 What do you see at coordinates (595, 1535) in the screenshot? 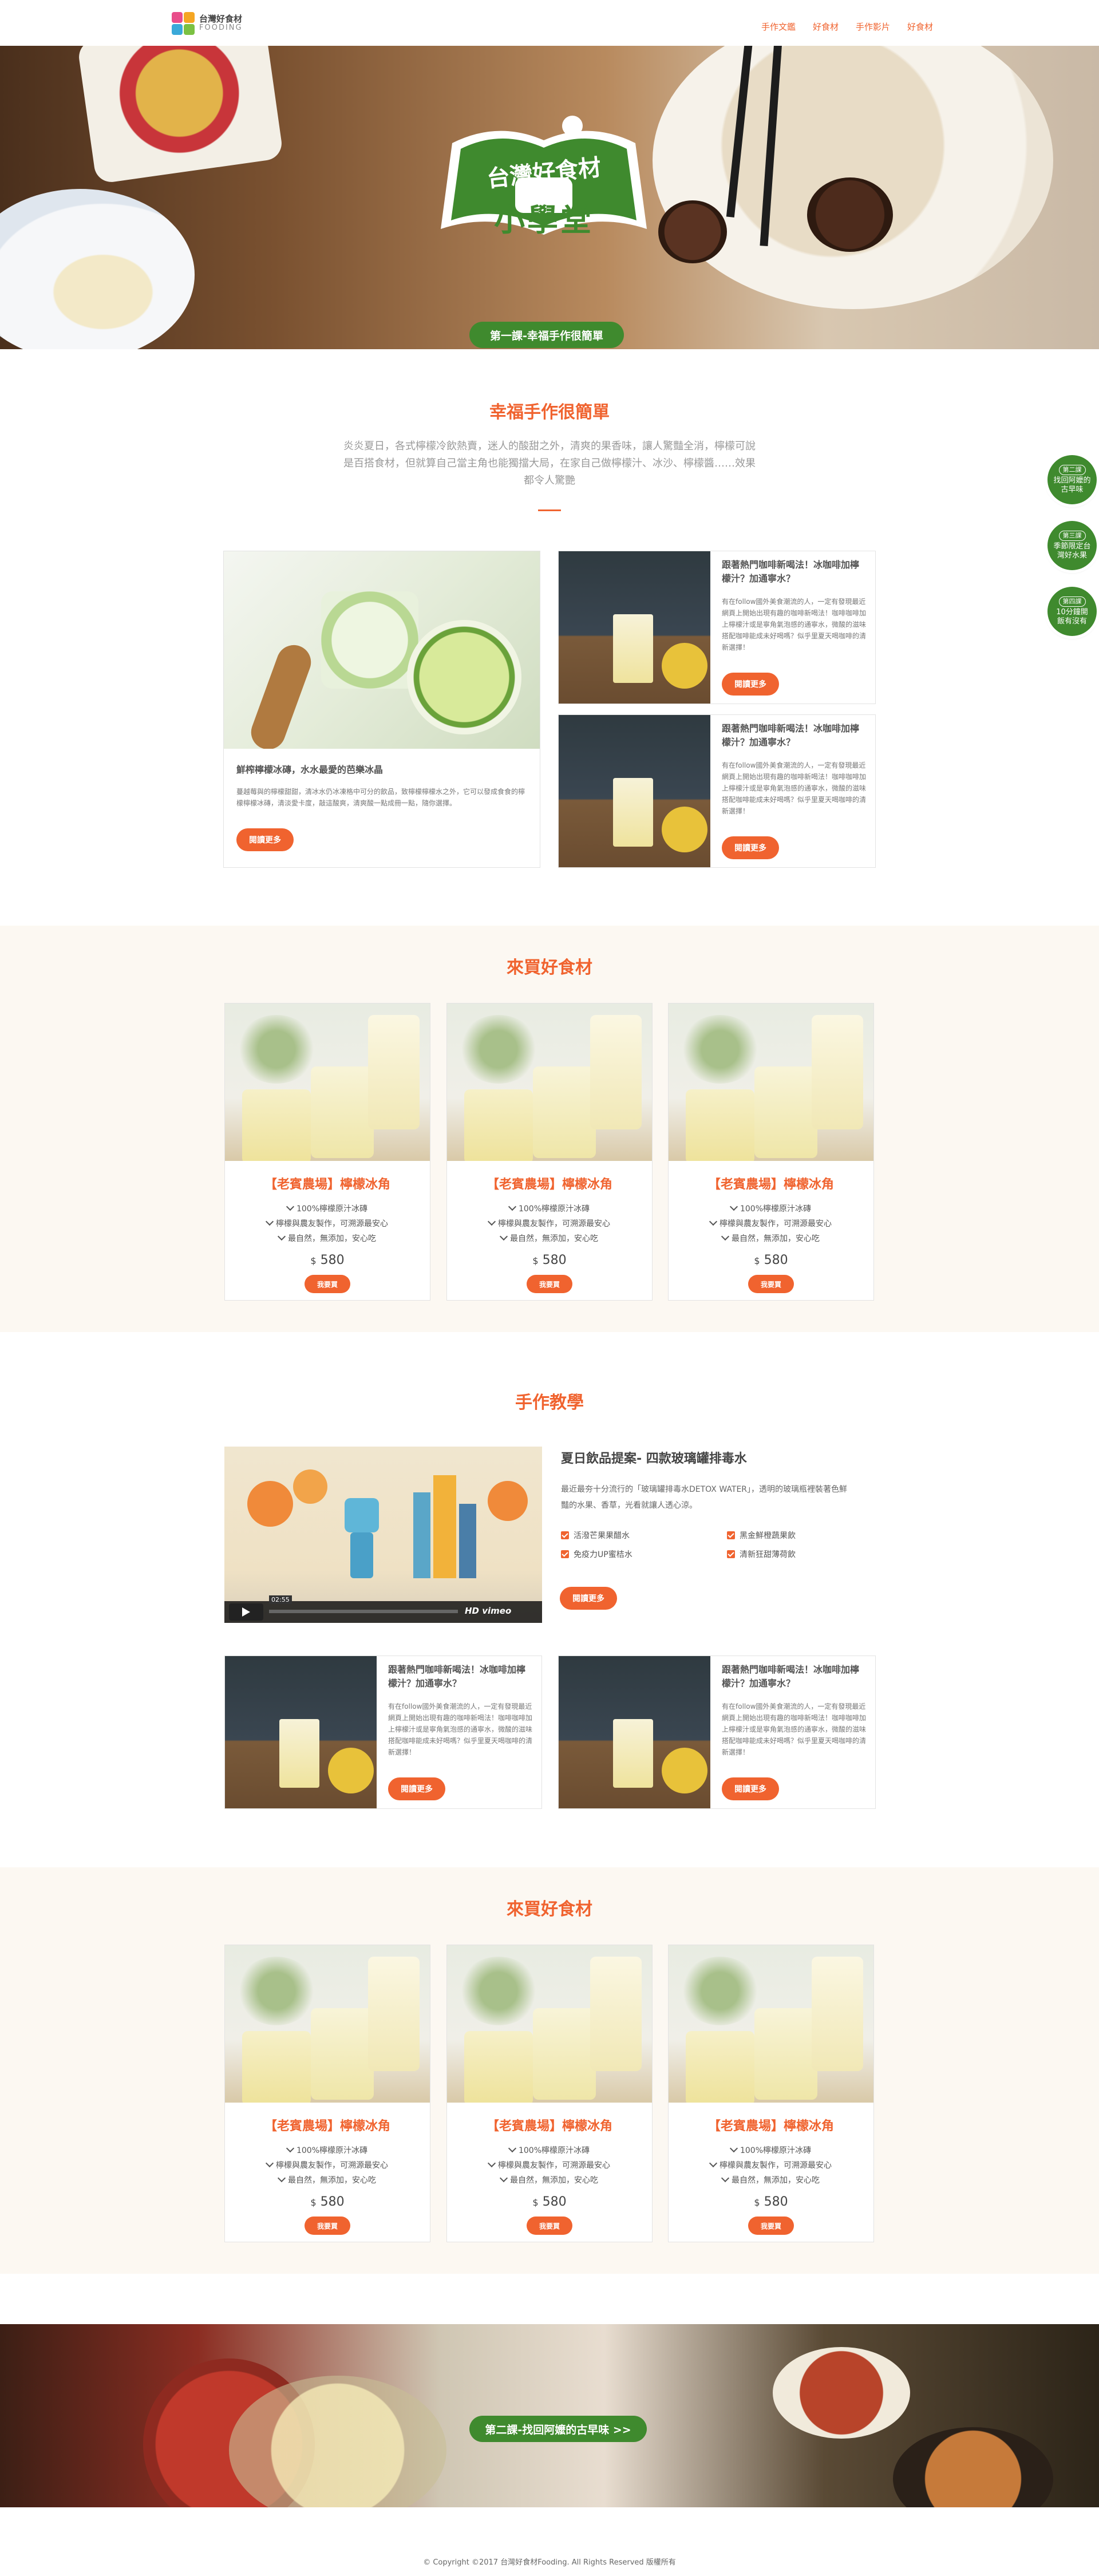
I see `check-item: 活潑芒果果醋水` at bounding box center [595, 1535].